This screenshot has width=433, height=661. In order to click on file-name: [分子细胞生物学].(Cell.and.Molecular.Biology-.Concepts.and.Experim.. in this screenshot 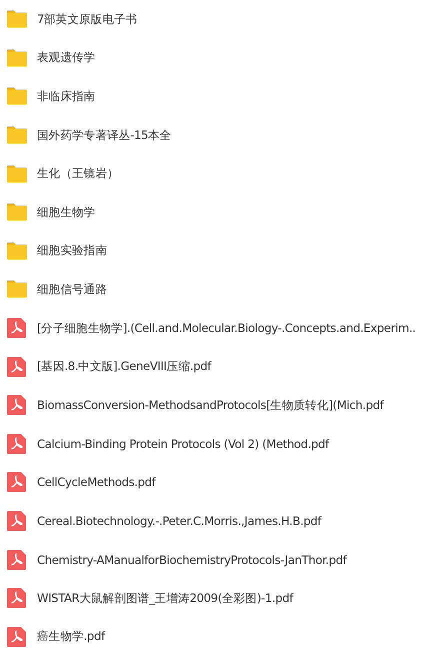, I will do `click(226, 328)`.